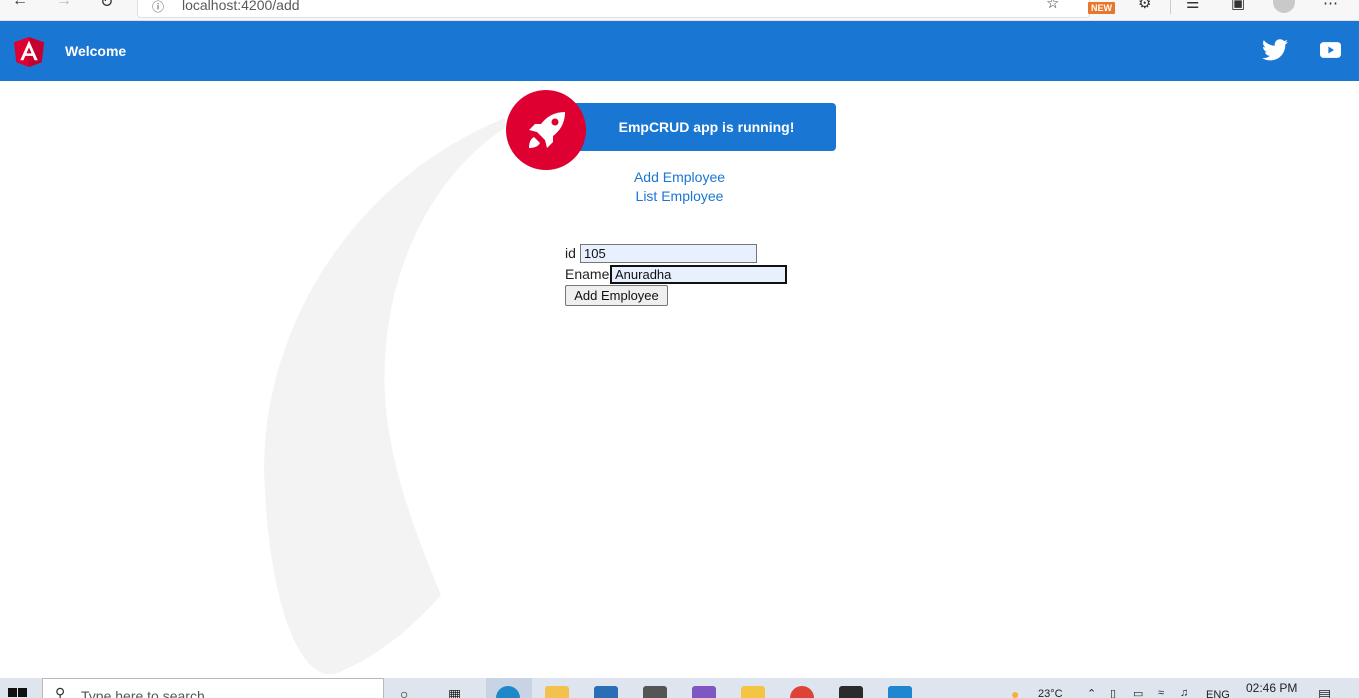 This screenshot has height=698, width=1359. I want to click on chrome-icon, so click(802, 692).